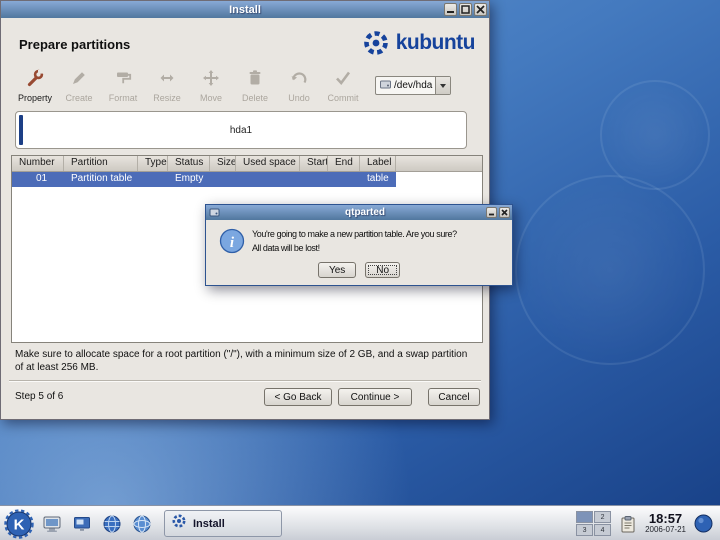  What do you see at coordinates (141, 523) in the screenshot?
I see `web-browser-globe-icon` at bounding box center [141, 523].